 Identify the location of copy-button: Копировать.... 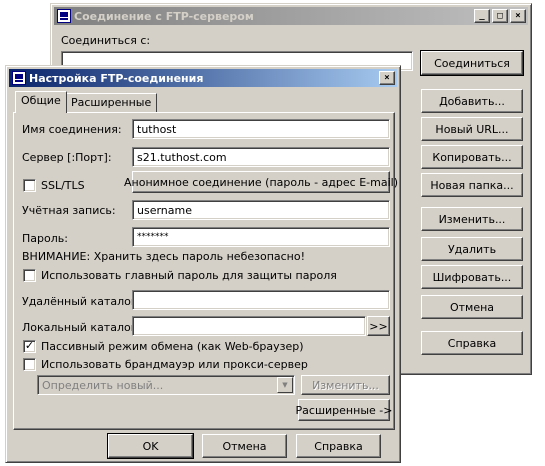
(472, 157).